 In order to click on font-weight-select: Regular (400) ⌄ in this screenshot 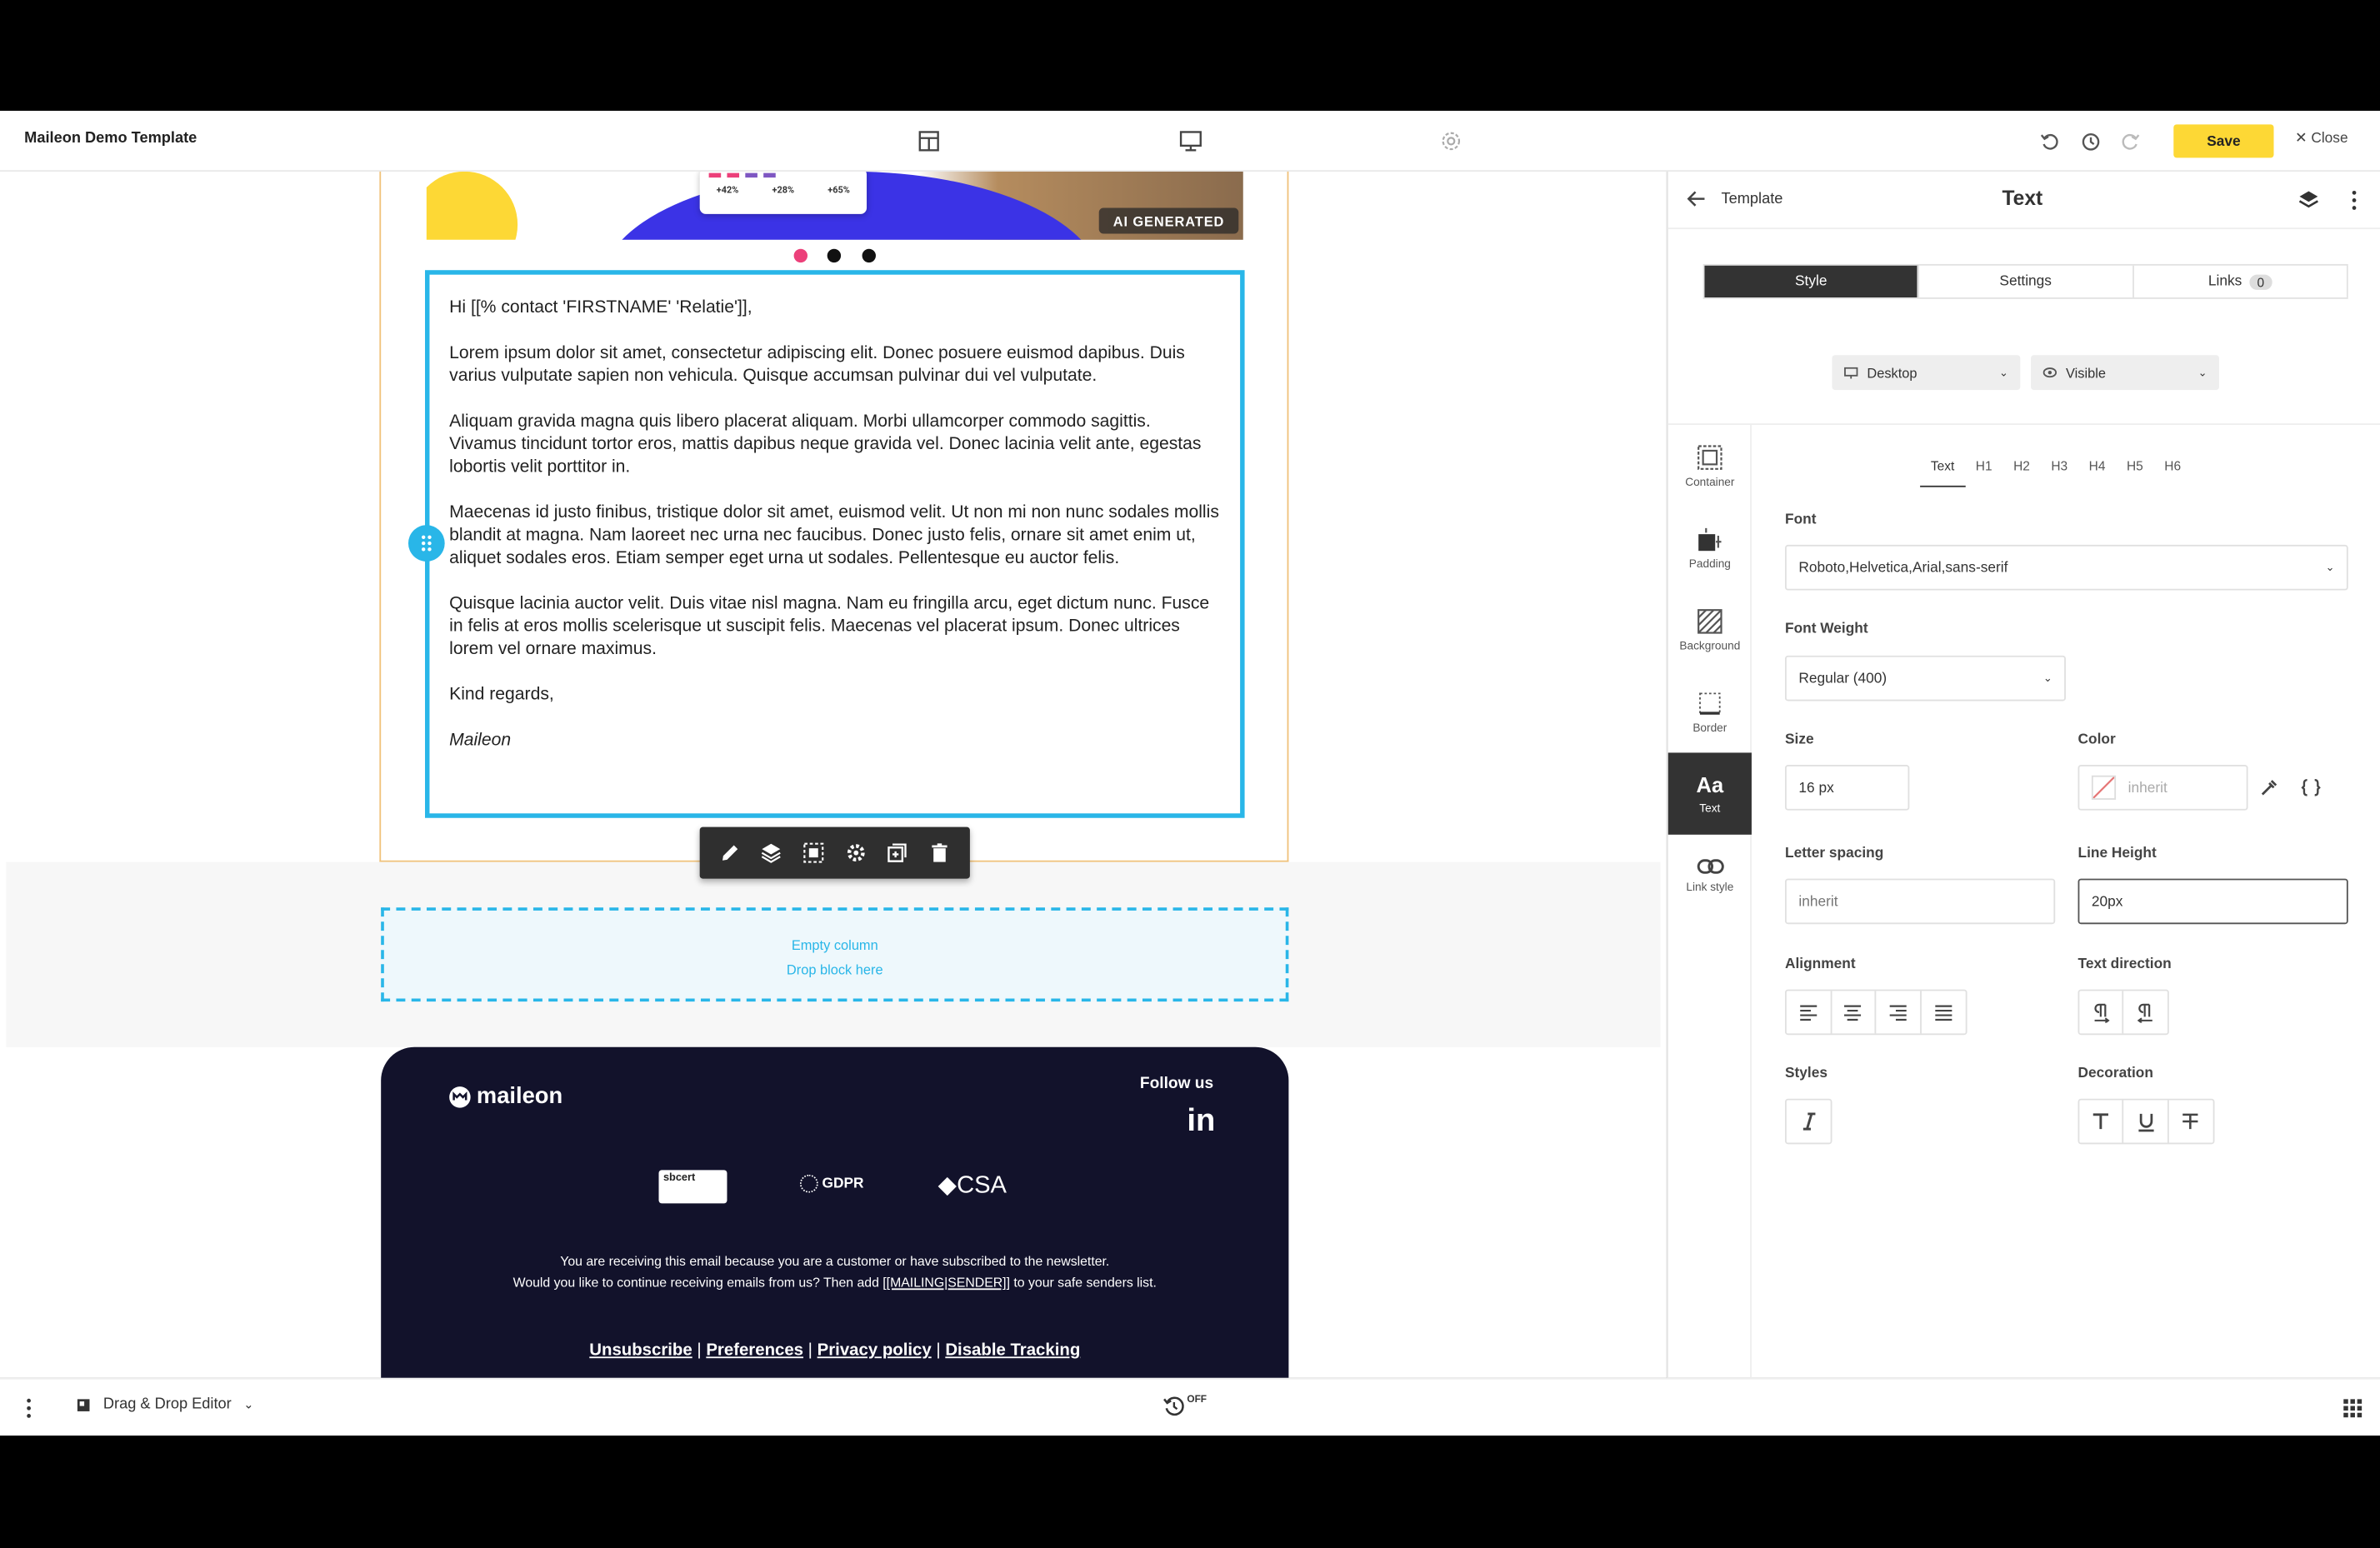, I will do `click(1925, 678)`.